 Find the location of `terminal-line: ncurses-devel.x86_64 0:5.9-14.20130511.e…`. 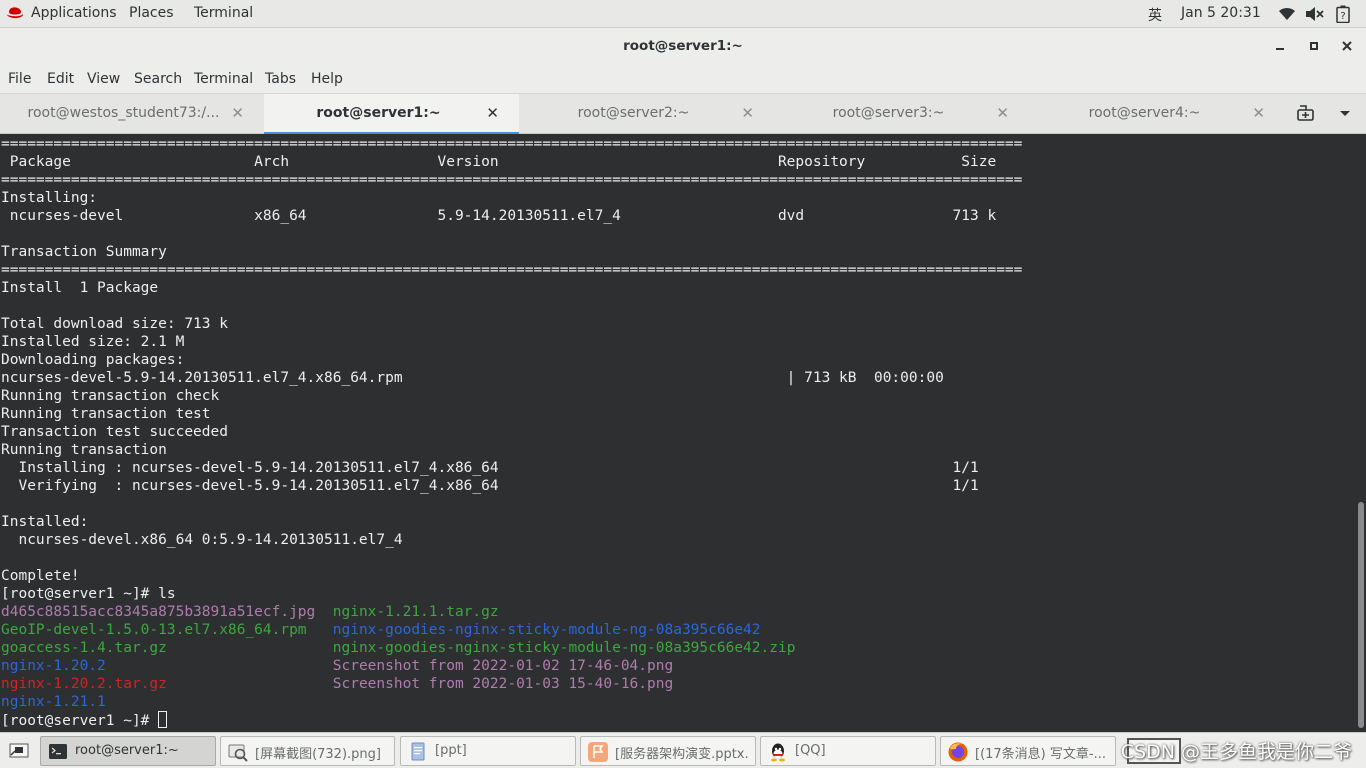

terminal-line: ncurses-devel.x86_64 0:5.9-14.20130511.e… is located at coordinates (511, 540).